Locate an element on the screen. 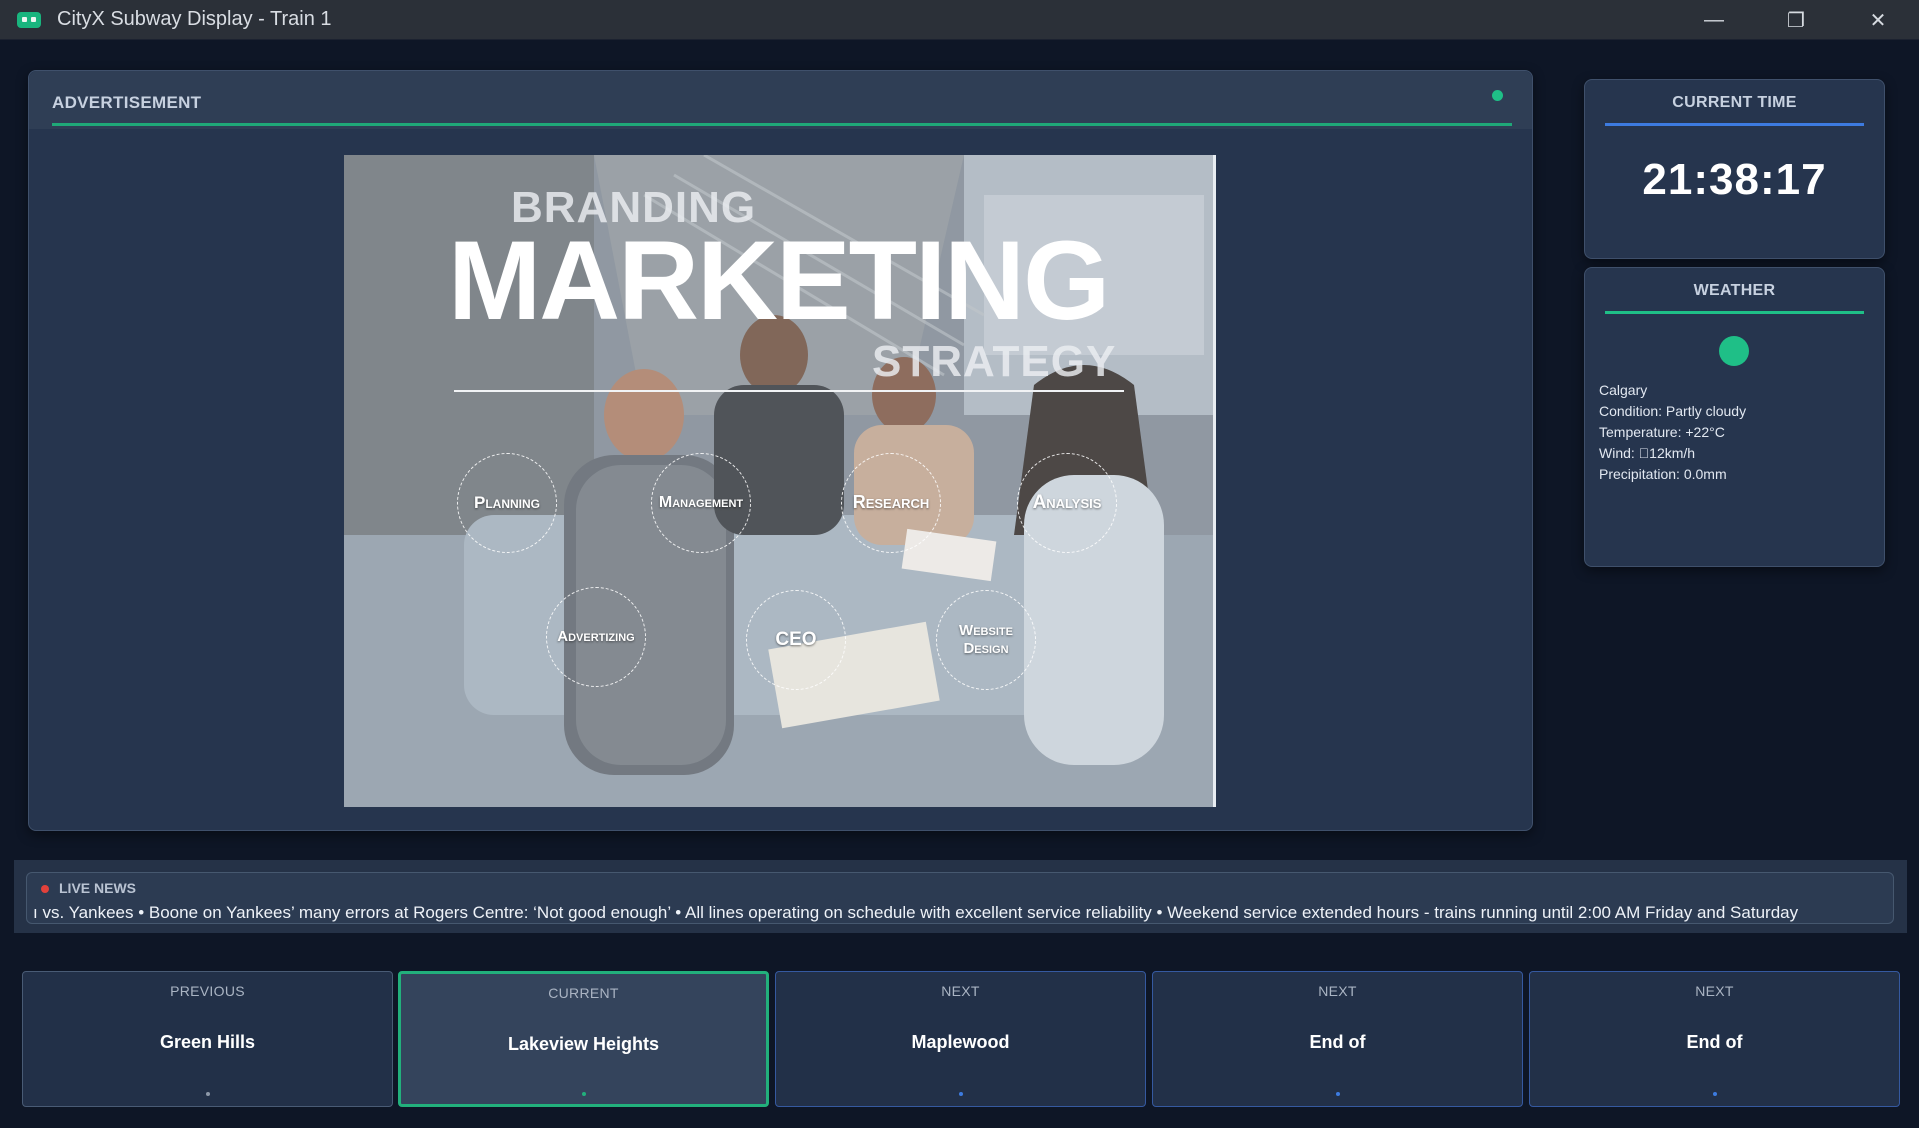 Image resolution: width=1919 pixels, height=1128 pixels. ad-bubble-website-design: Website Design is located at coordinates (986, 640).